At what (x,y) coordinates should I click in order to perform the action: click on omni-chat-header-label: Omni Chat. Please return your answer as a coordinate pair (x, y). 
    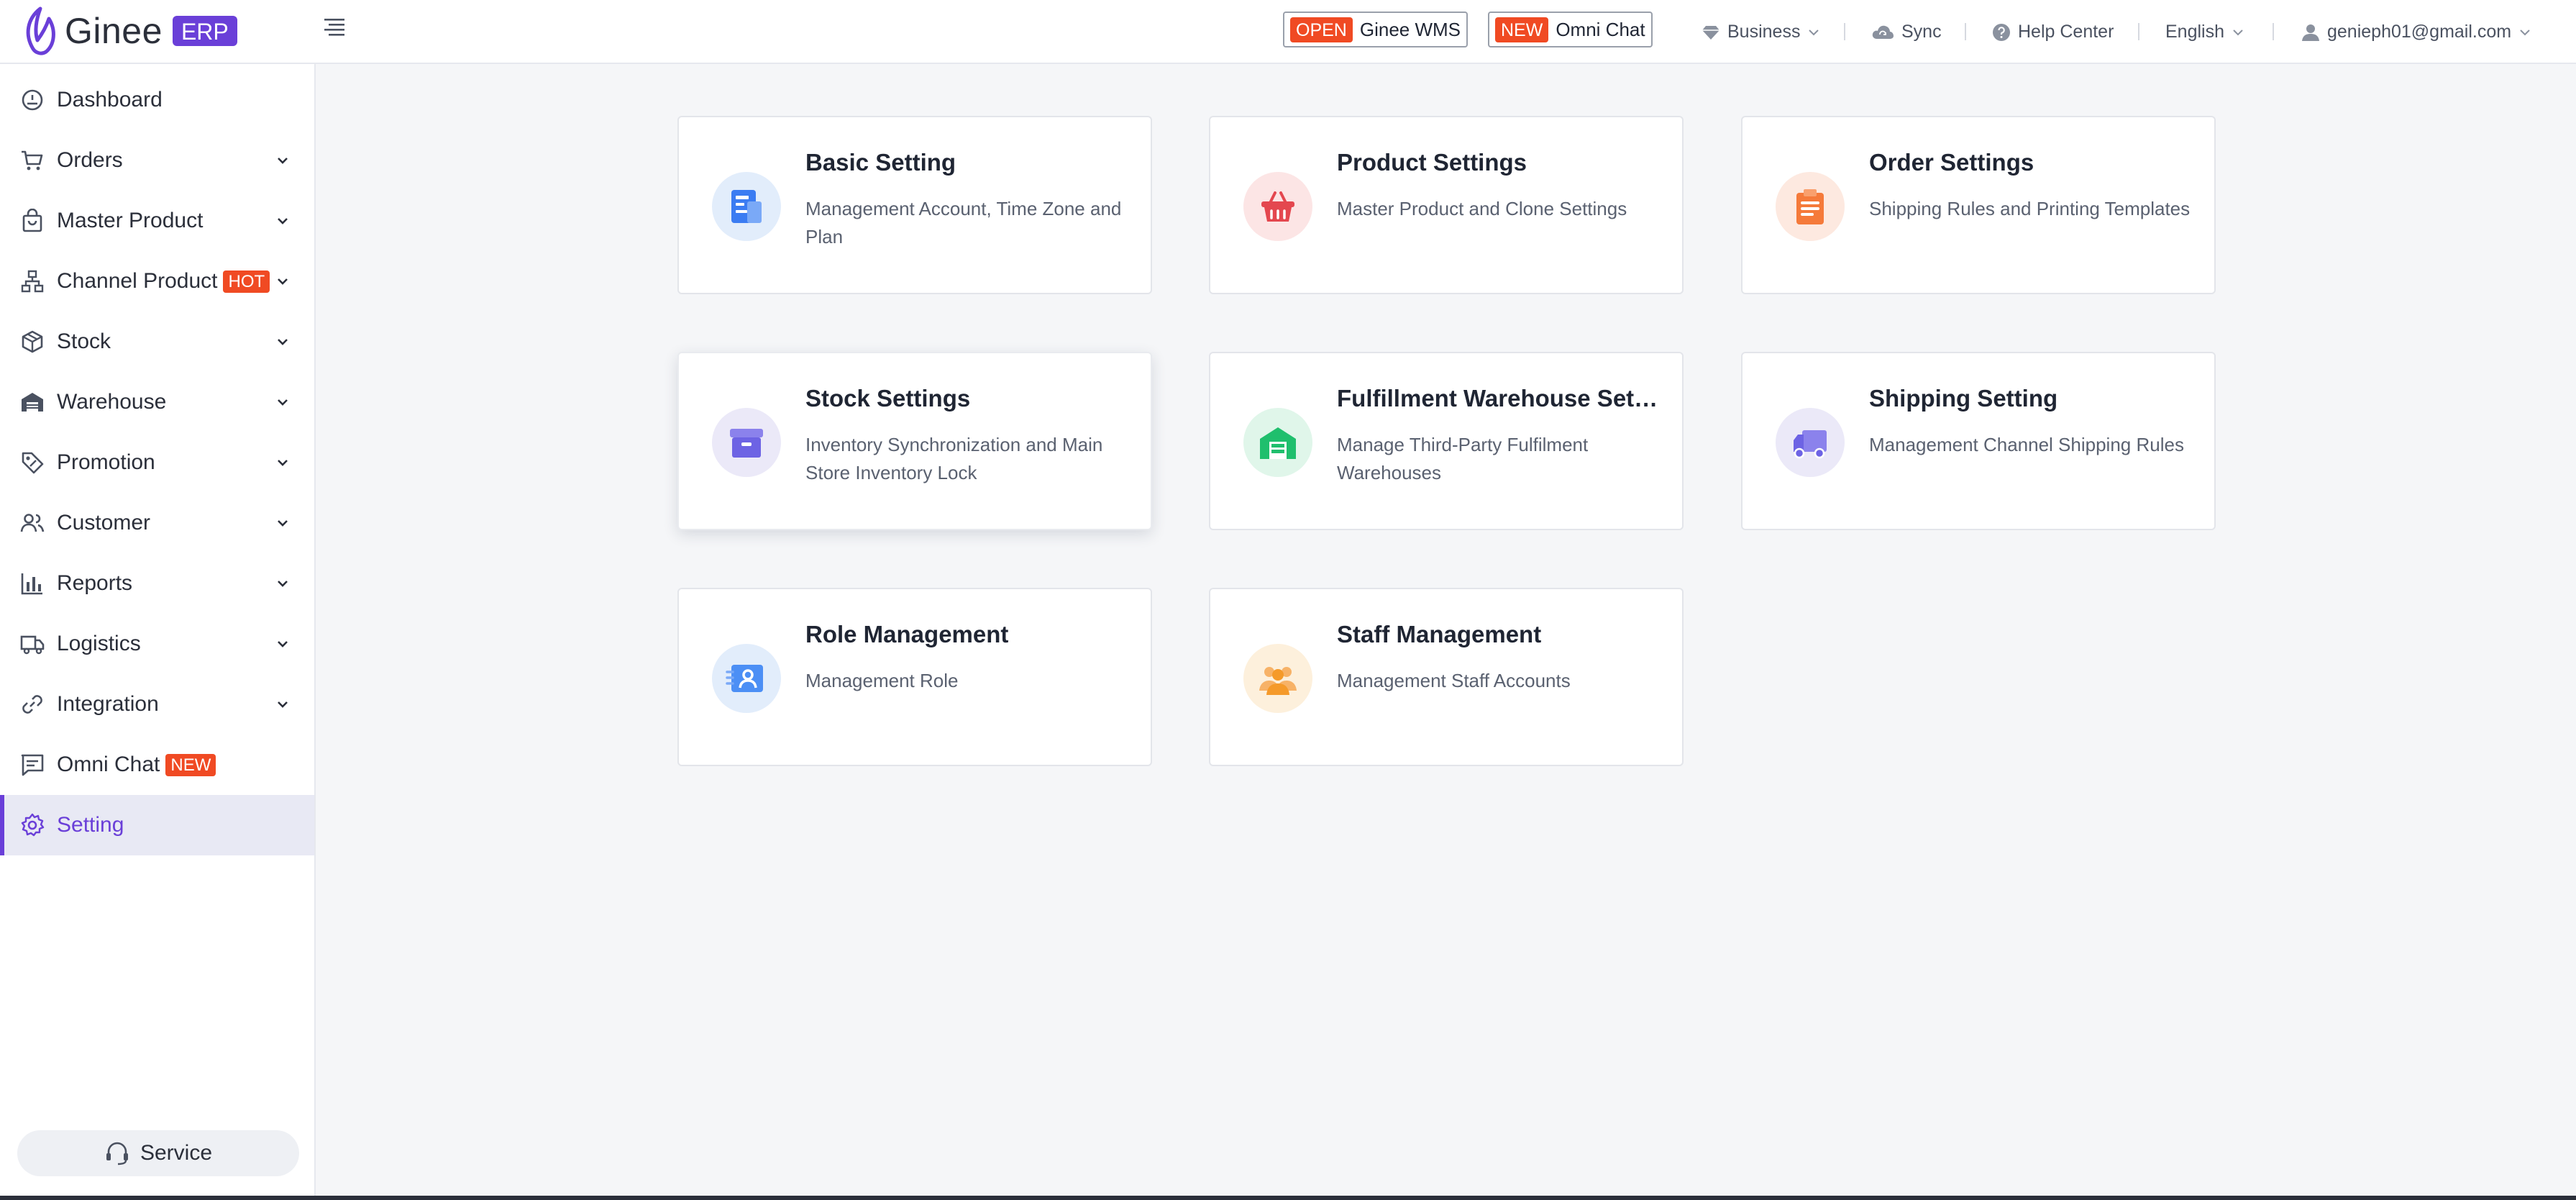
    Looking at the image, I should click on (1600, 29).